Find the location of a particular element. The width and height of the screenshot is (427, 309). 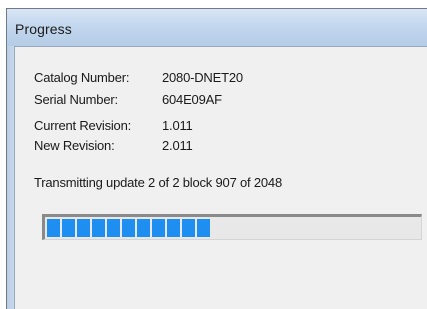

progress-bar is located at coordinates (232, 227).